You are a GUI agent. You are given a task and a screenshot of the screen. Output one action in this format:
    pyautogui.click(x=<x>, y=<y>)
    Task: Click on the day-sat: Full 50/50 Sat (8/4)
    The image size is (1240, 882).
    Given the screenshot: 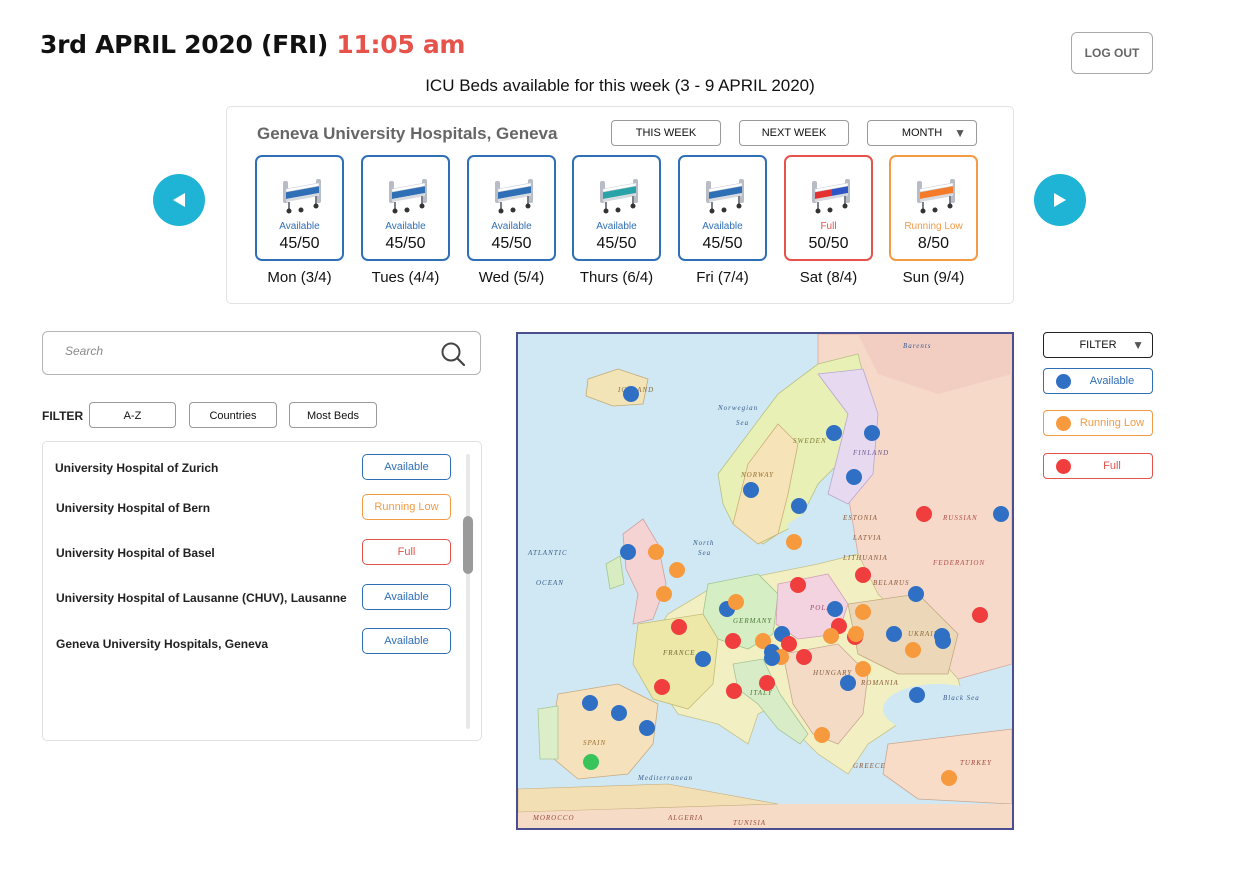 What is the action you would take?
    pyautogui.click(x=828, y=220)
    